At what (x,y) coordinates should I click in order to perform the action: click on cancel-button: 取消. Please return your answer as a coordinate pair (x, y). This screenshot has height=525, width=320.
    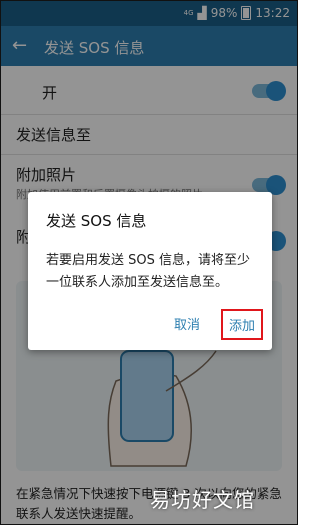
    Looking at the image, I should click on (187, 323).